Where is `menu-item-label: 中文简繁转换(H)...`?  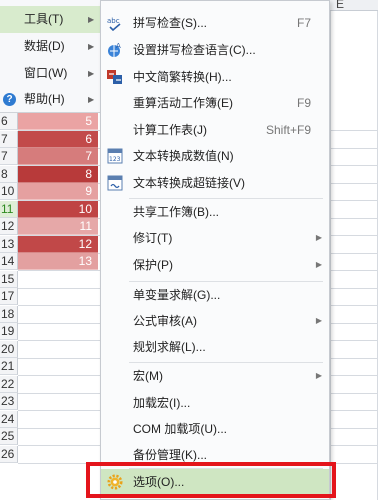 menu-item-label: 中文简繁转换(H)... is located at coordinates (182, 77).